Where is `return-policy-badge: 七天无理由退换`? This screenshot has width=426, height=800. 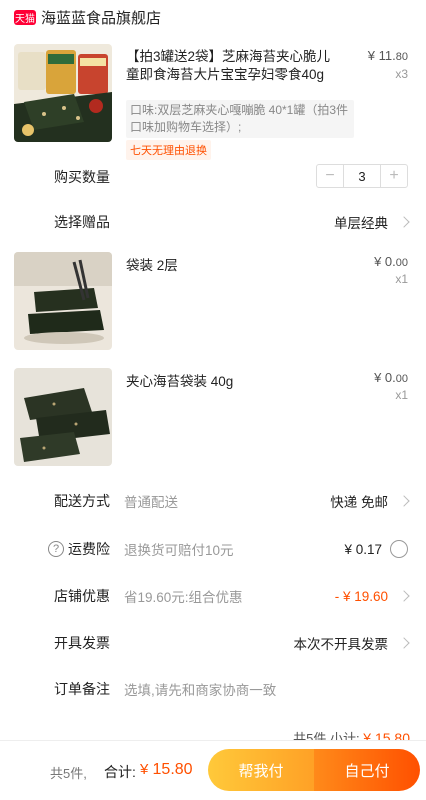
return-policy-badge: 七天无理由退换 is located at coordinates (168, 150).